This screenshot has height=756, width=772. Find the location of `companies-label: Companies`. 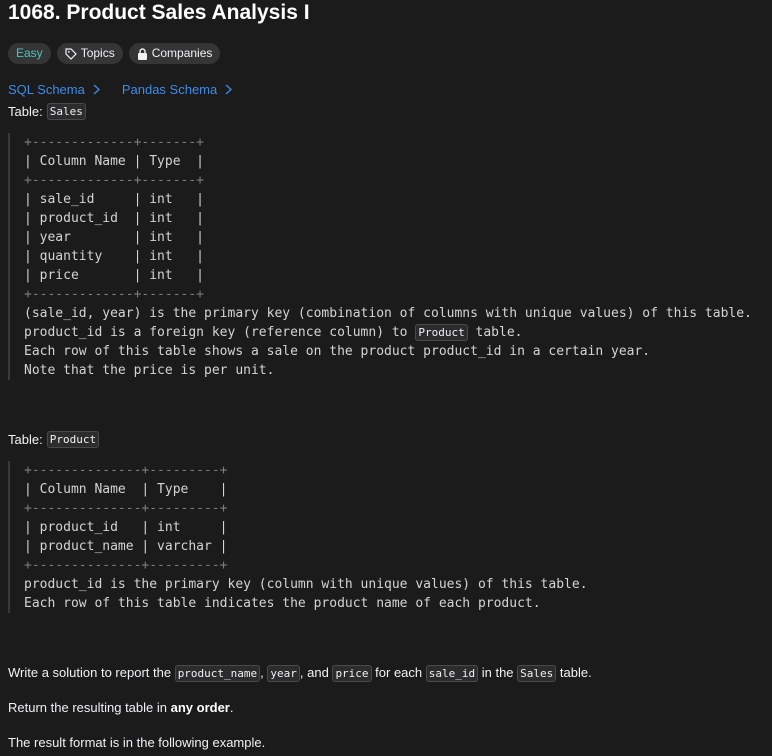

companies-label: Companies is located at coordinates (182, 53).